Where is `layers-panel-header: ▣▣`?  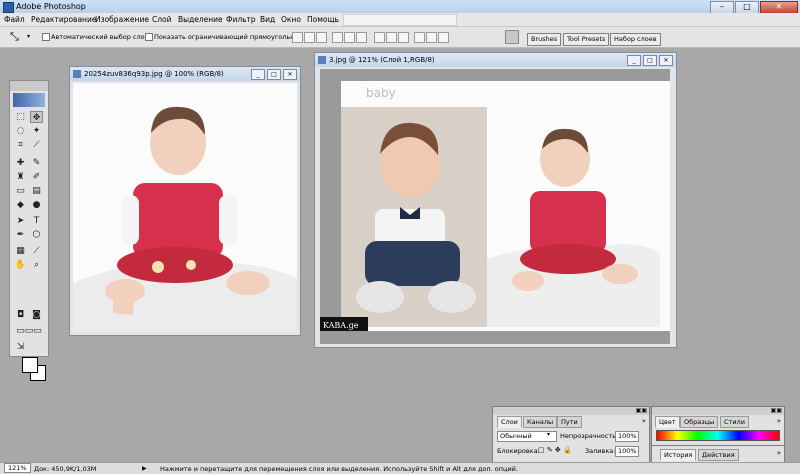
layers-panel-header: ▣▣ is located at coordinates (571, 411).